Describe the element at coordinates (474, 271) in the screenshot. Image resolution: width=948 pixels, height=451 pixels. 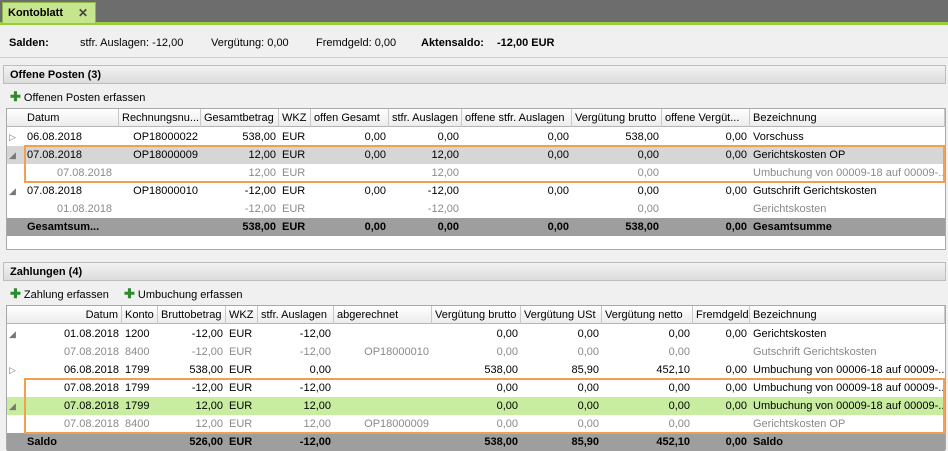
I see `zahlungen-title: Zahlungen (4)` at that location.